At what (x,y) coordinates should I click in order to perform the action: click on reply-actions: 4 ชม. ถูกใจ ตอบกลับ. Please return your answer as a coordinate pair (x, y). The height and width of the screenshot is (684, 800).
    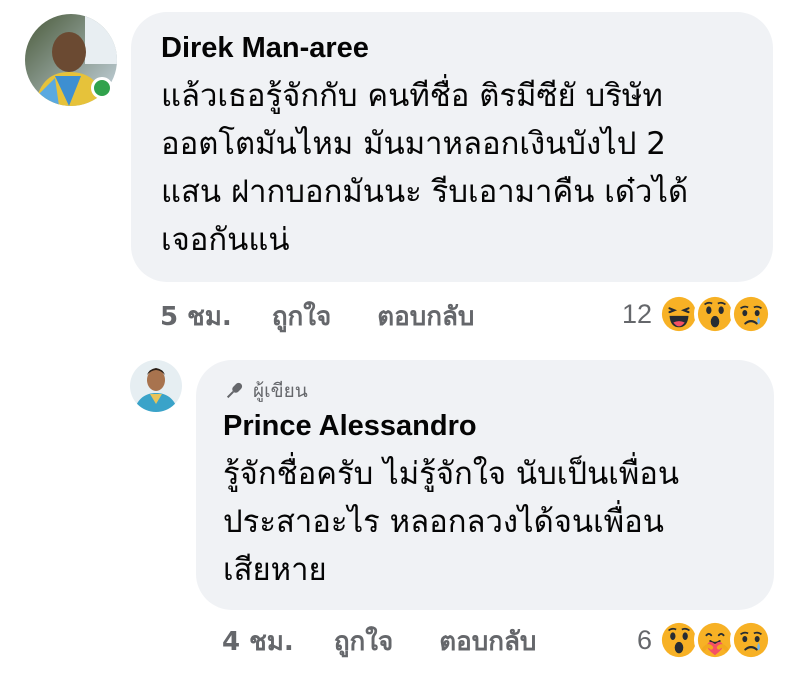
    Looking at the image, I should click on (379, 641).